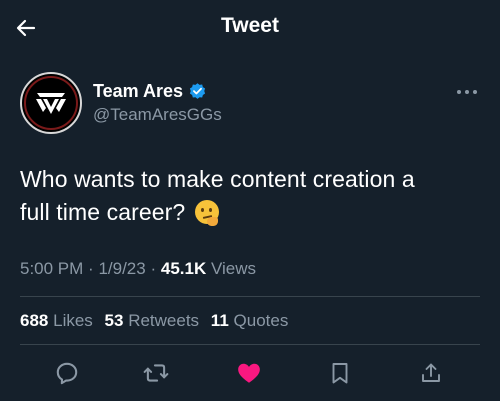 The height and width of the screenshot is (401, 500). I want to click on views-count: 45.1K, so click(183, 268).